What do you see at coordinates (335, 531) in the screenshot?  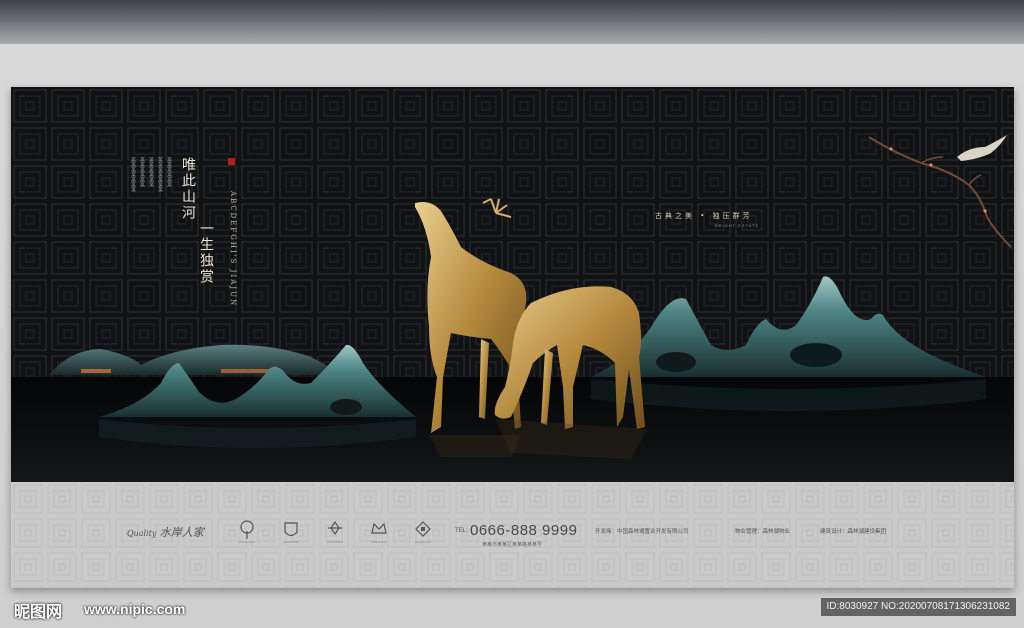 I see `ornament-logo-icon` at bounding box center [335, 531].